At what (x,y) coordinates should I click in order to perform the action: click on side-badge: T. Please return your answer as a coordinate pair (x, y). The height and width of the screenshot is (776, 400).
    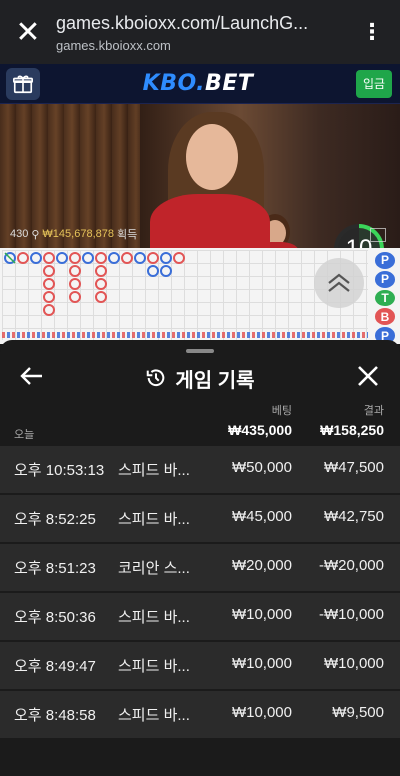
    Looking at the image, I should click on (385, 298).